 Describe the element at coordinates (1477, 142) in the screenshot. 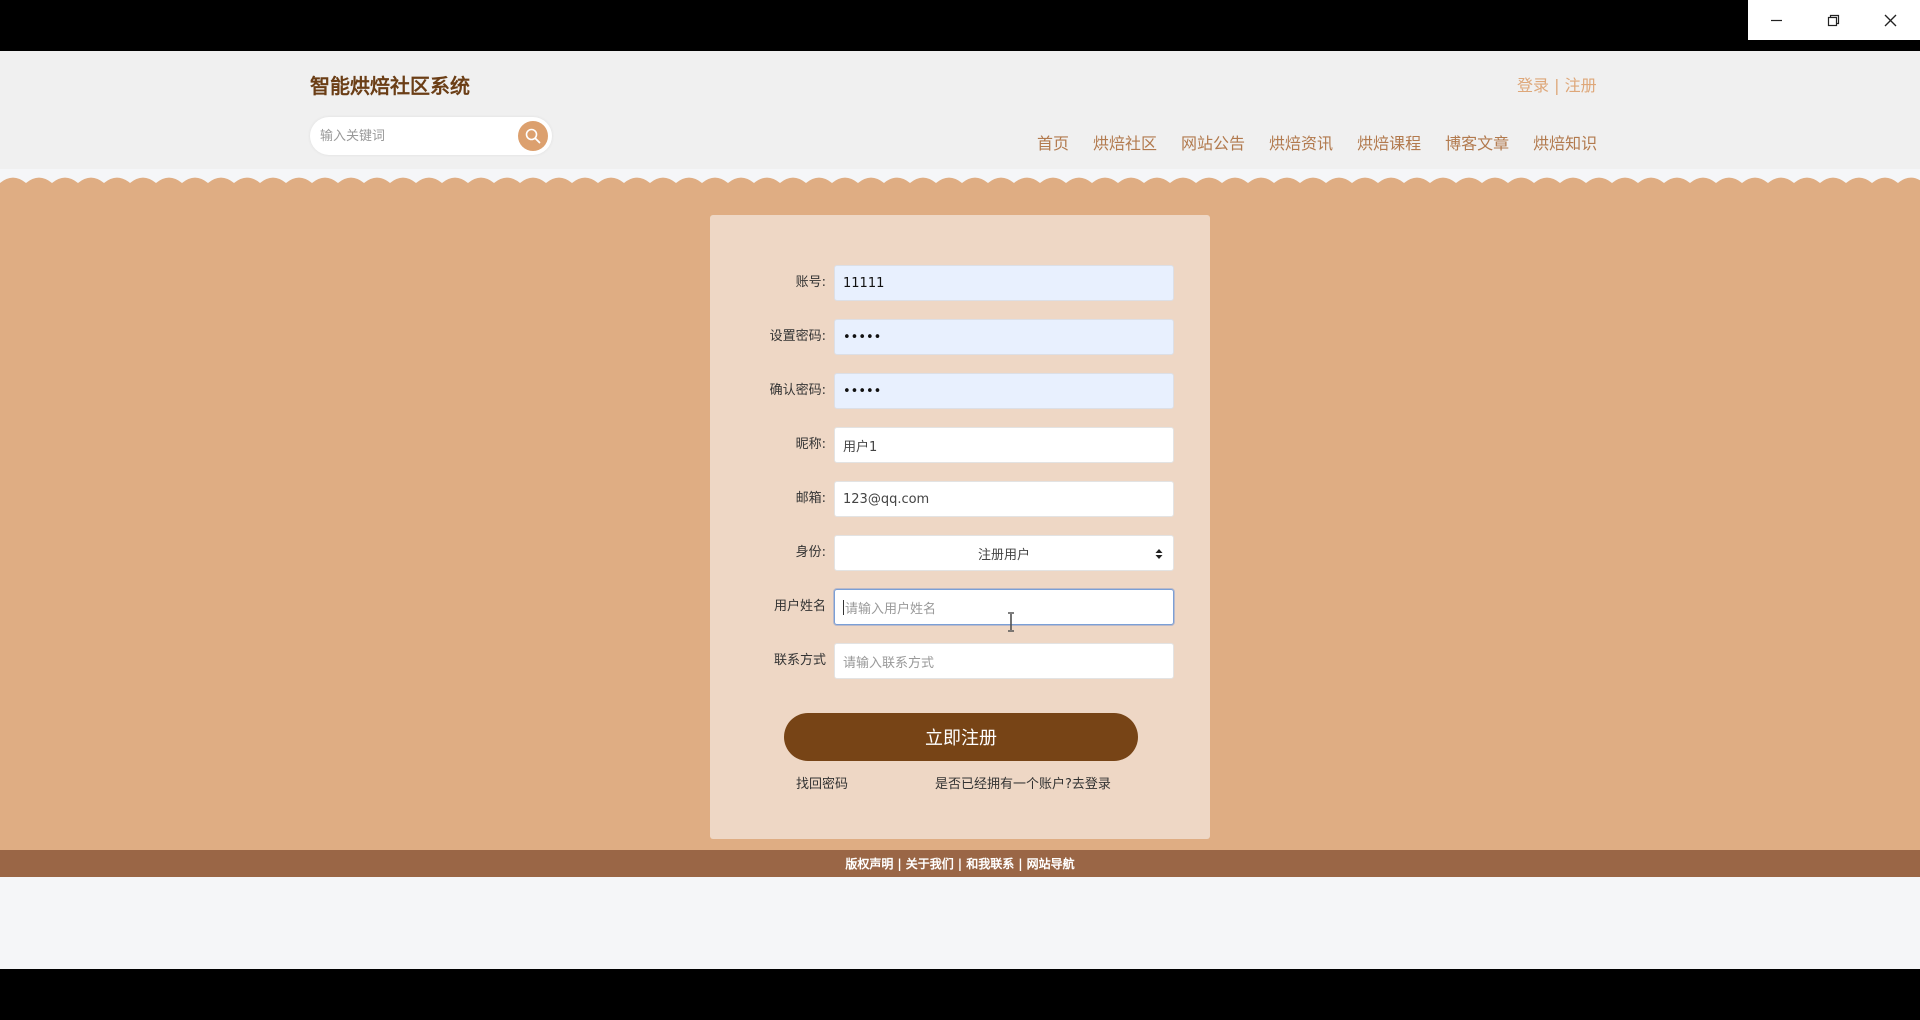

I see `nav-blog: 博客文章` at that location.